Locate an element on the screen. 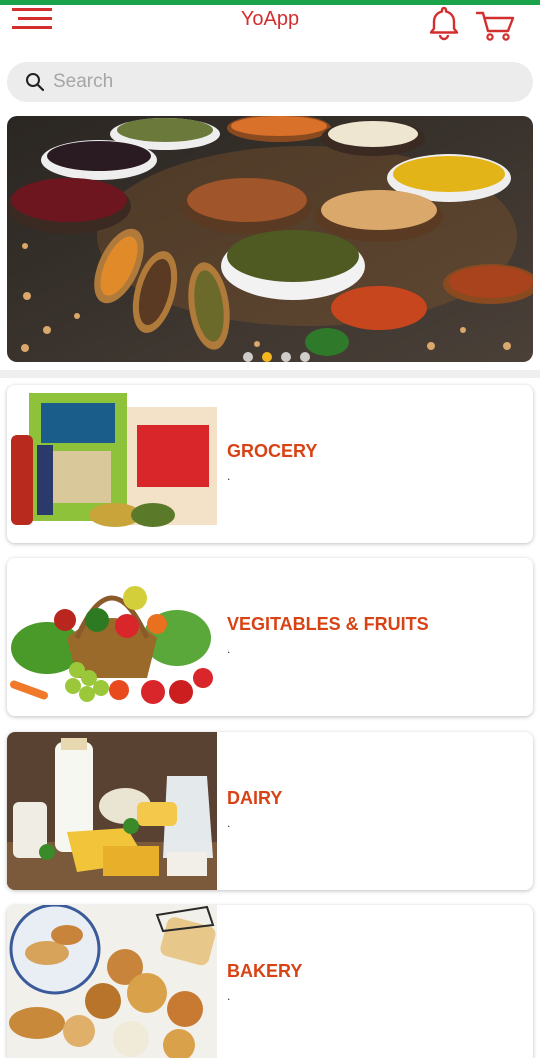  search-bar is located at coordinates (270, 82).